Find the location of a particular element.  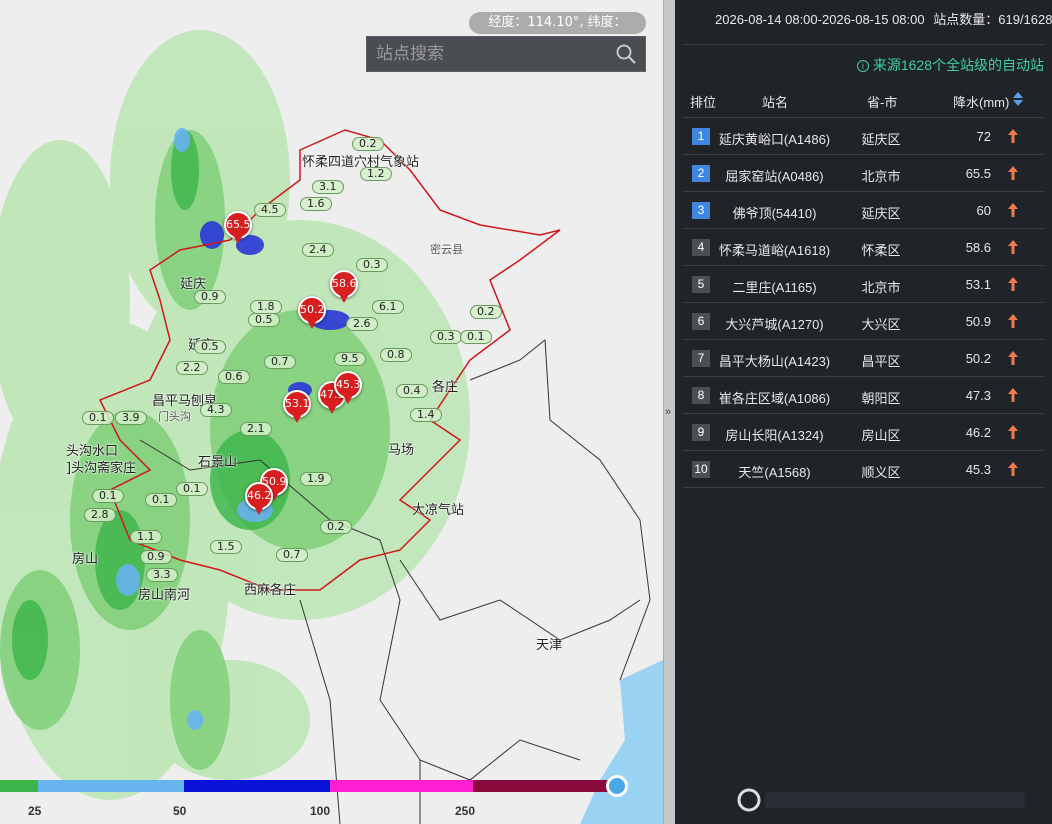

station-badge: 1.6 is located at coordinates (316, 204).